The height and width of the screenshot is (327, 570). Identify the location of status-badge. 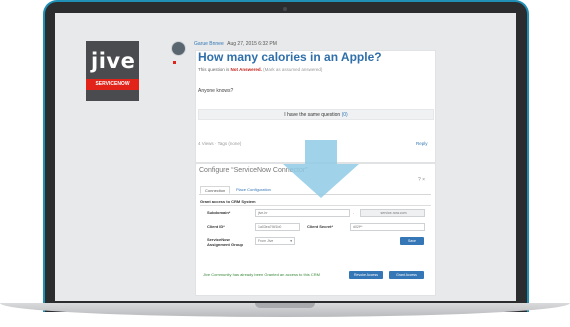
(174, 62).